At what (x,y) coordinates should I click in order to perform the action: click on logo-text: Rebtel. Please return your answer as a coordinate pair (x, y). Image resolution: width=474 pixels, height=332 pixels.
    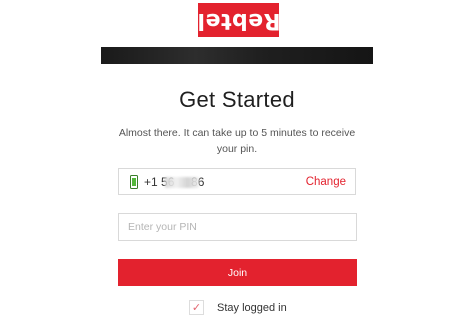
    Looking at the image, I should click on (238, 20).